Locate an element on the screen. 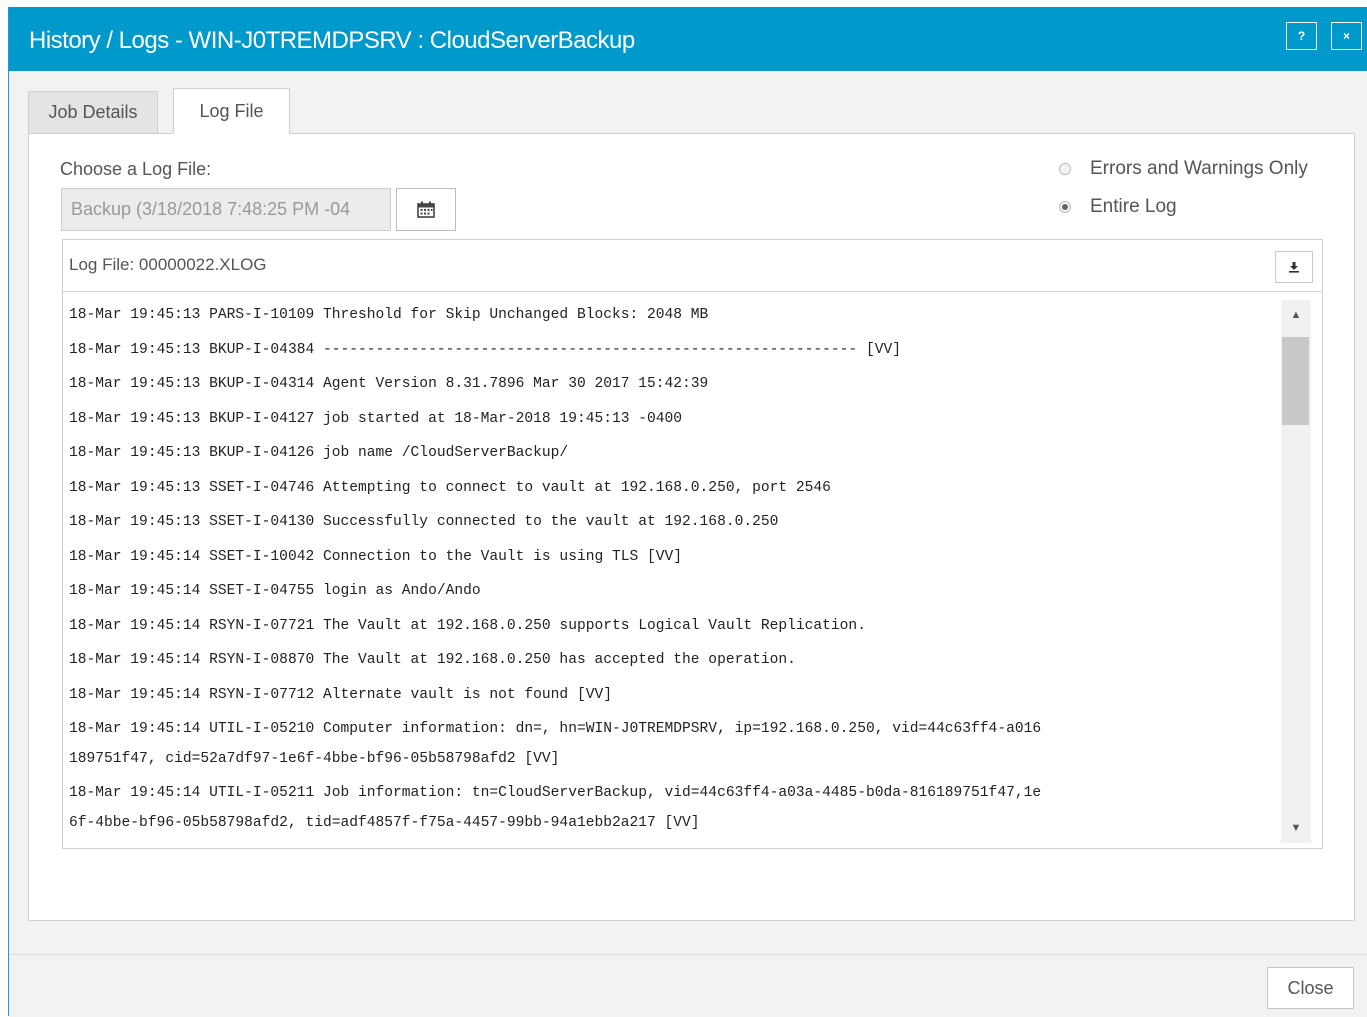 This screenshot has height=1017, width=1367. close-window-button: × is located at coordinates (1346, 36).